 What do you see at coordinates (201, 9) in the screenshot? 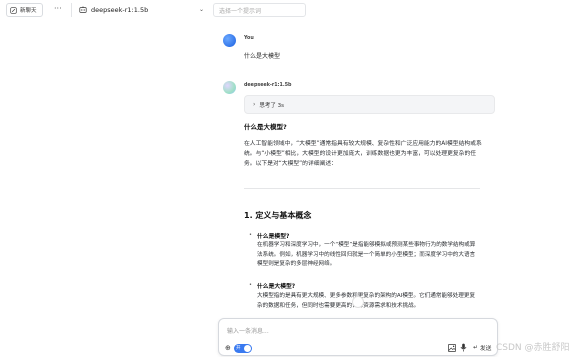
I see `chevron-down-icon: ⌄` at bounding box center [201, 9].